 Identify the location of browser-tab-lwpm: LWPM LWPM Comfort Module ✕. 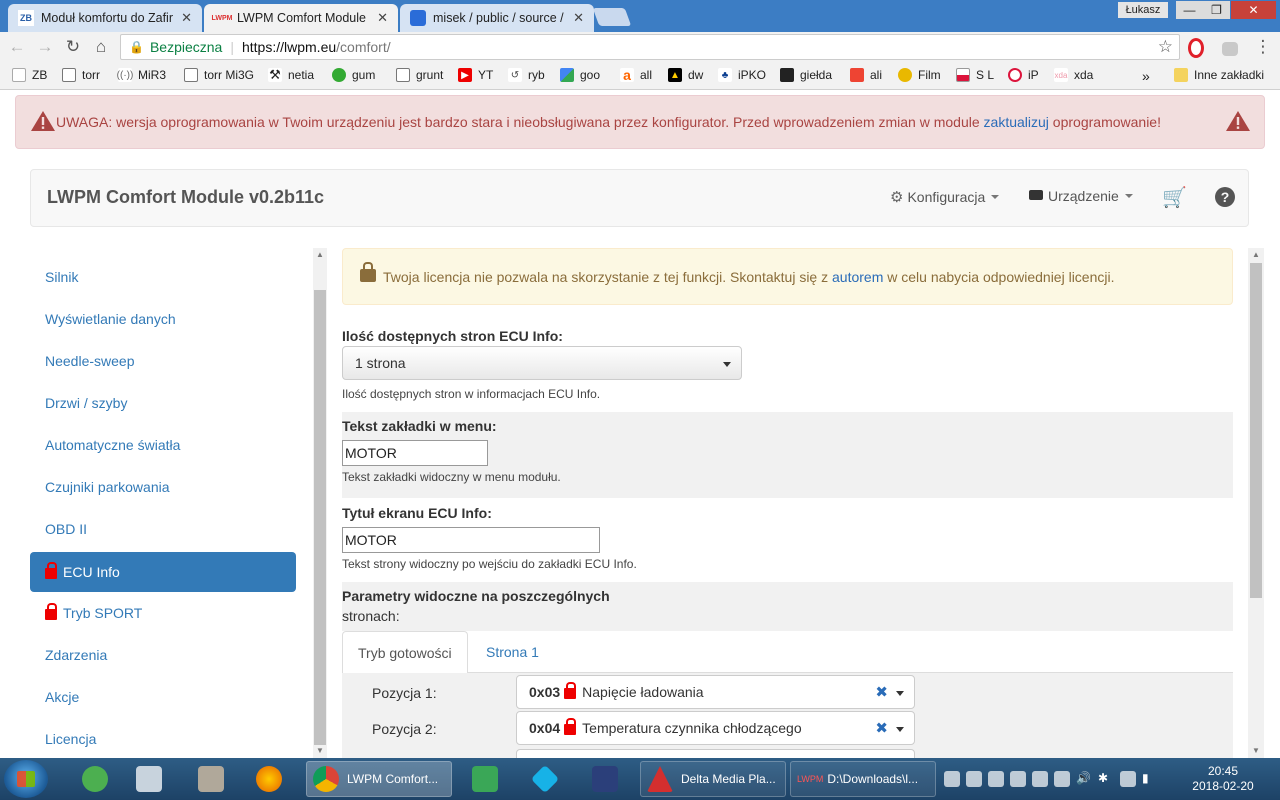
(301, 18).